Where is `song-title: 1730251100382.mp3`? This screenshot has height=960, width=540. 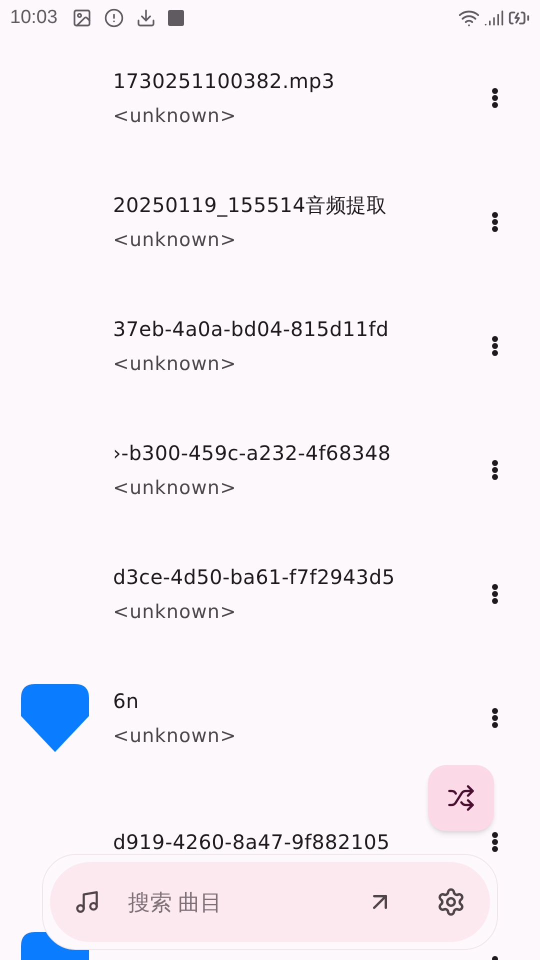 song-title: 1730251100382.mp3 is located at coordinates (224, 81).